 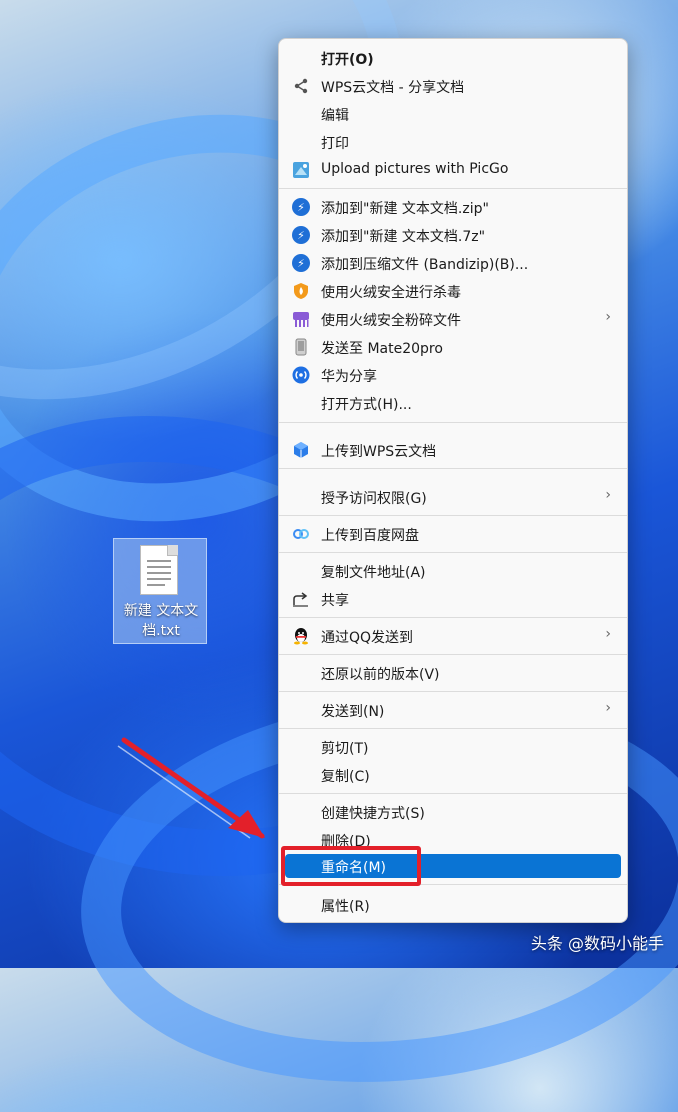 I want to click on menu-item-add-zip: ⚡ 添加到"新建 文本文档.zip", so click(x=453, y=207).